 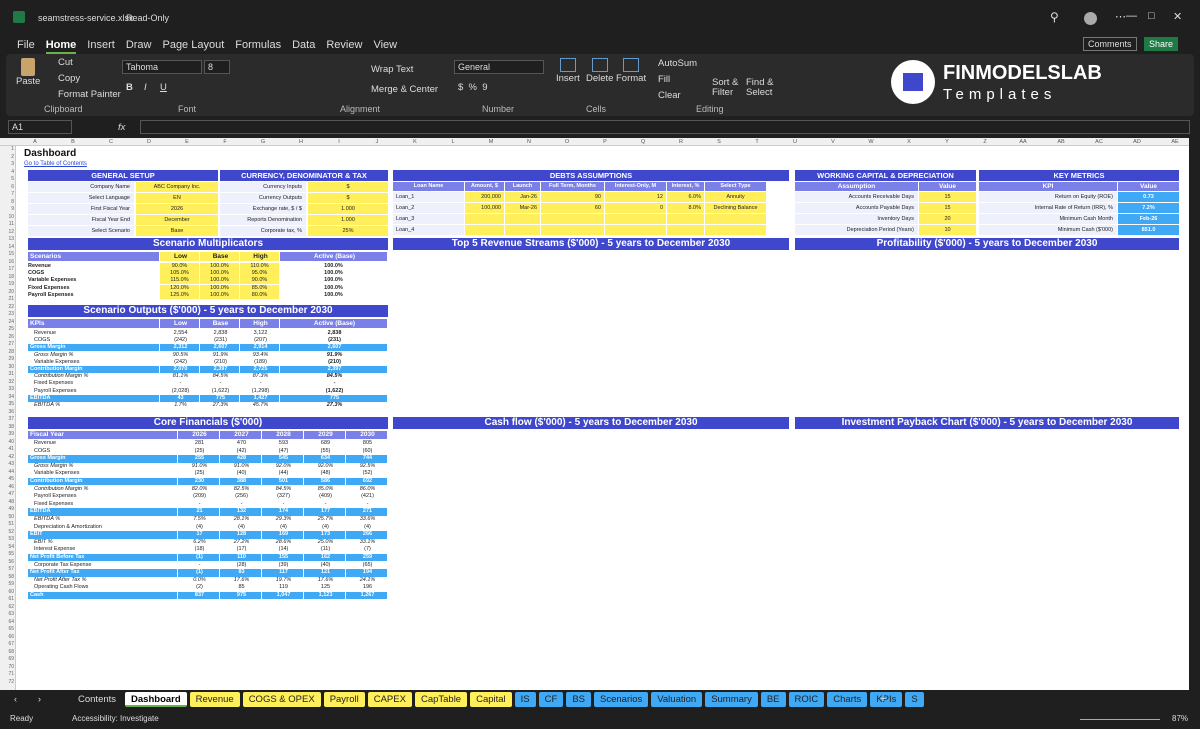 I want to click on debts-cell: Declining Balance, so click(x=735, y=208).